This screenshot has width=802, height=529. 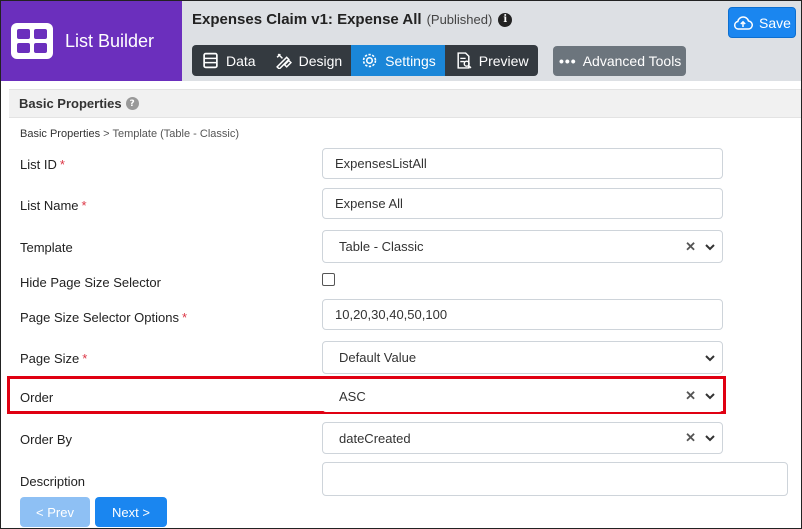 I want to click on brand: List Builder, so click(x=91, y=41).